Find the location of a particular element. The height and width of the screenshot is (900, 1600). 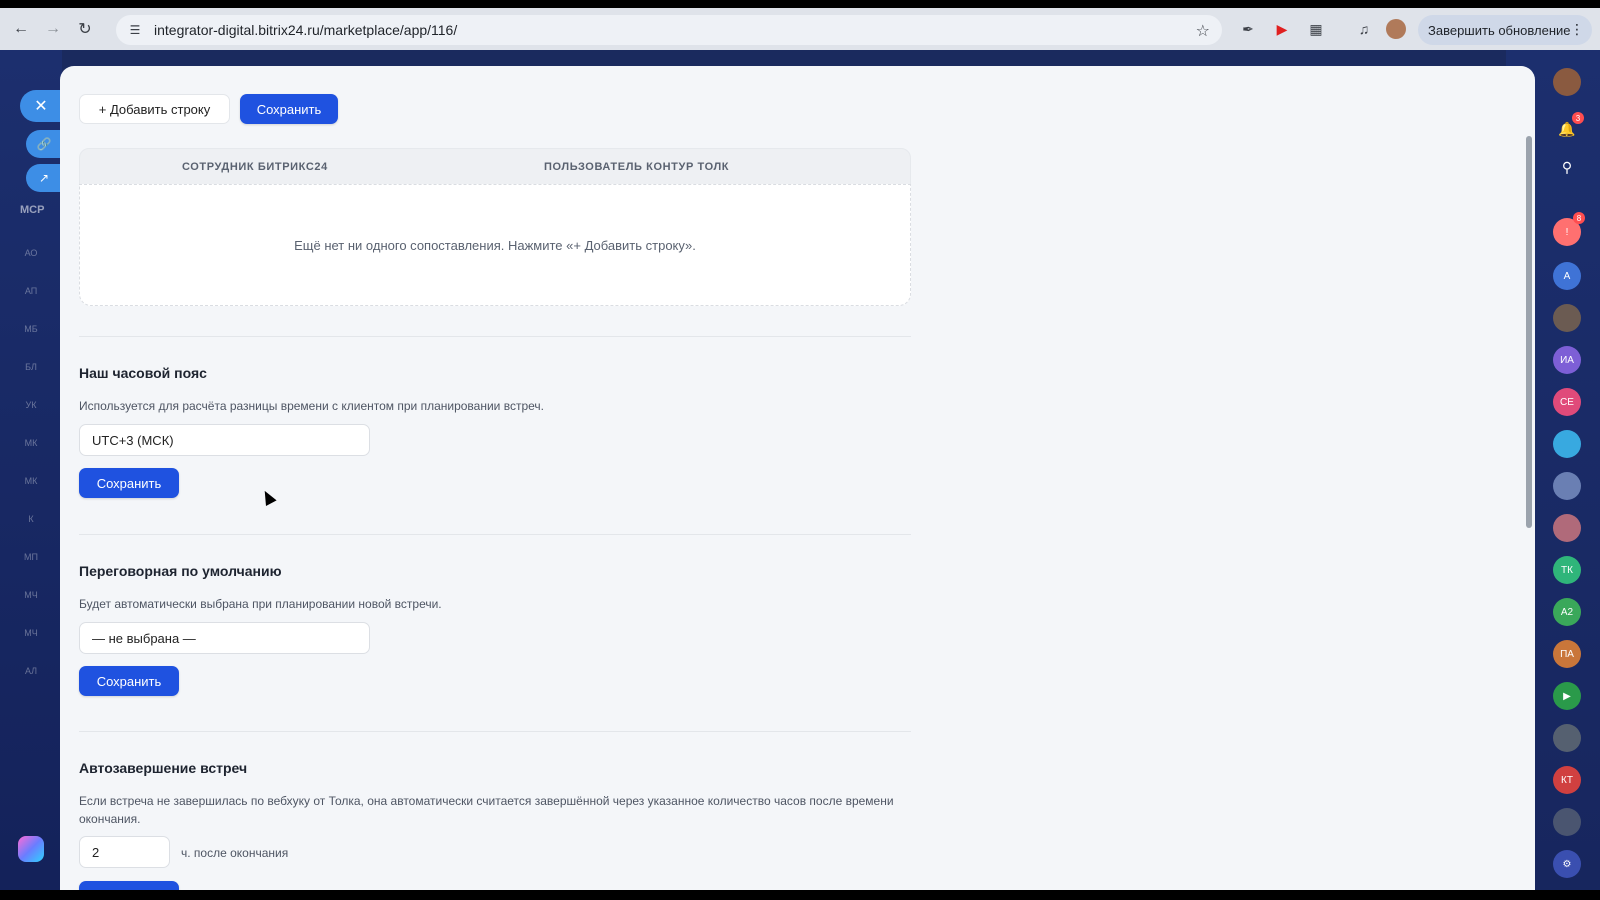

chat-avatar: ИА is located at coordinates (1567, 360).